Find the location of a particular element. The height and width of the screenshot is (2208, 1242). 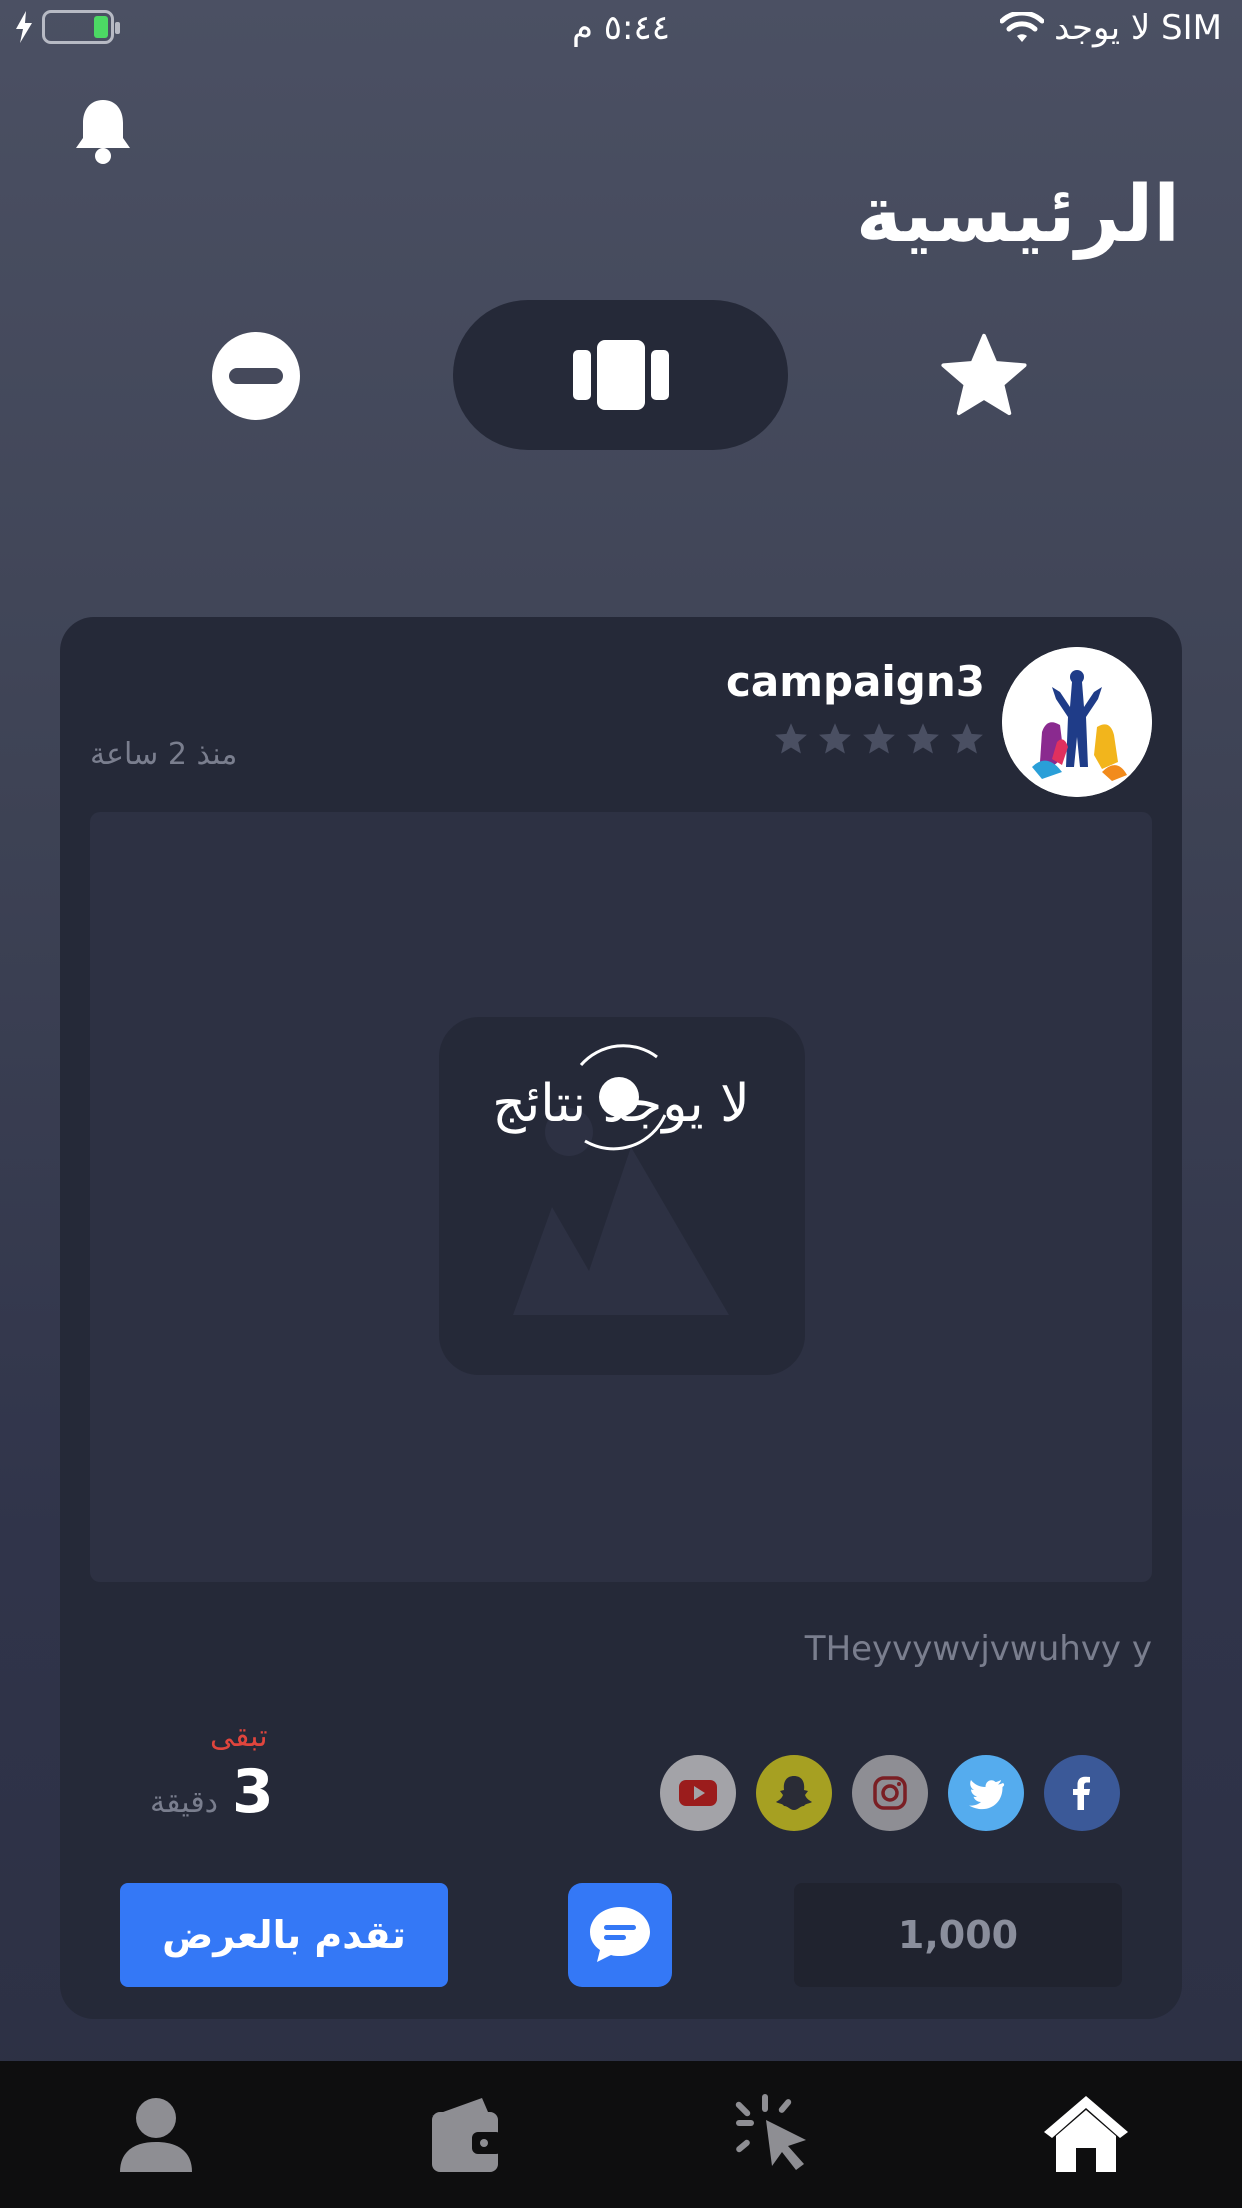

carrier-info: لا يوجد SIM is located at coordinates (1111, 28).